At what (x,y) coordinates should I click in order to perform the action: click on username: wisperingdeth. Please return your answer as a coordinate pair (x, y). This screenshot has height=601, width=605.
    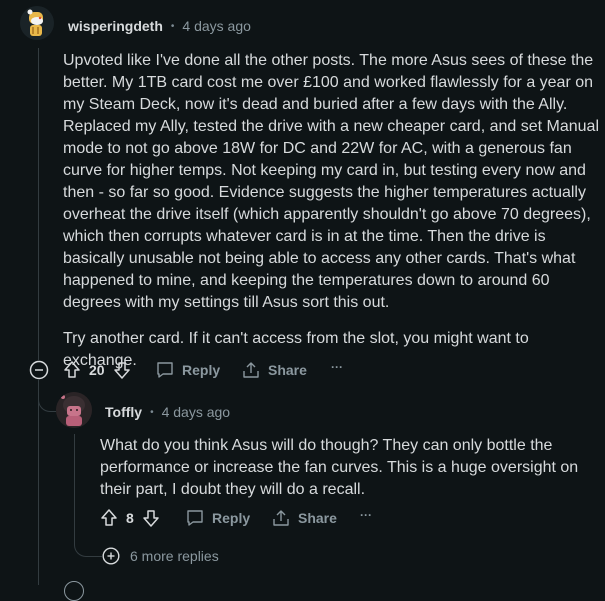
    Looking at the image, I should click on (115, 26).